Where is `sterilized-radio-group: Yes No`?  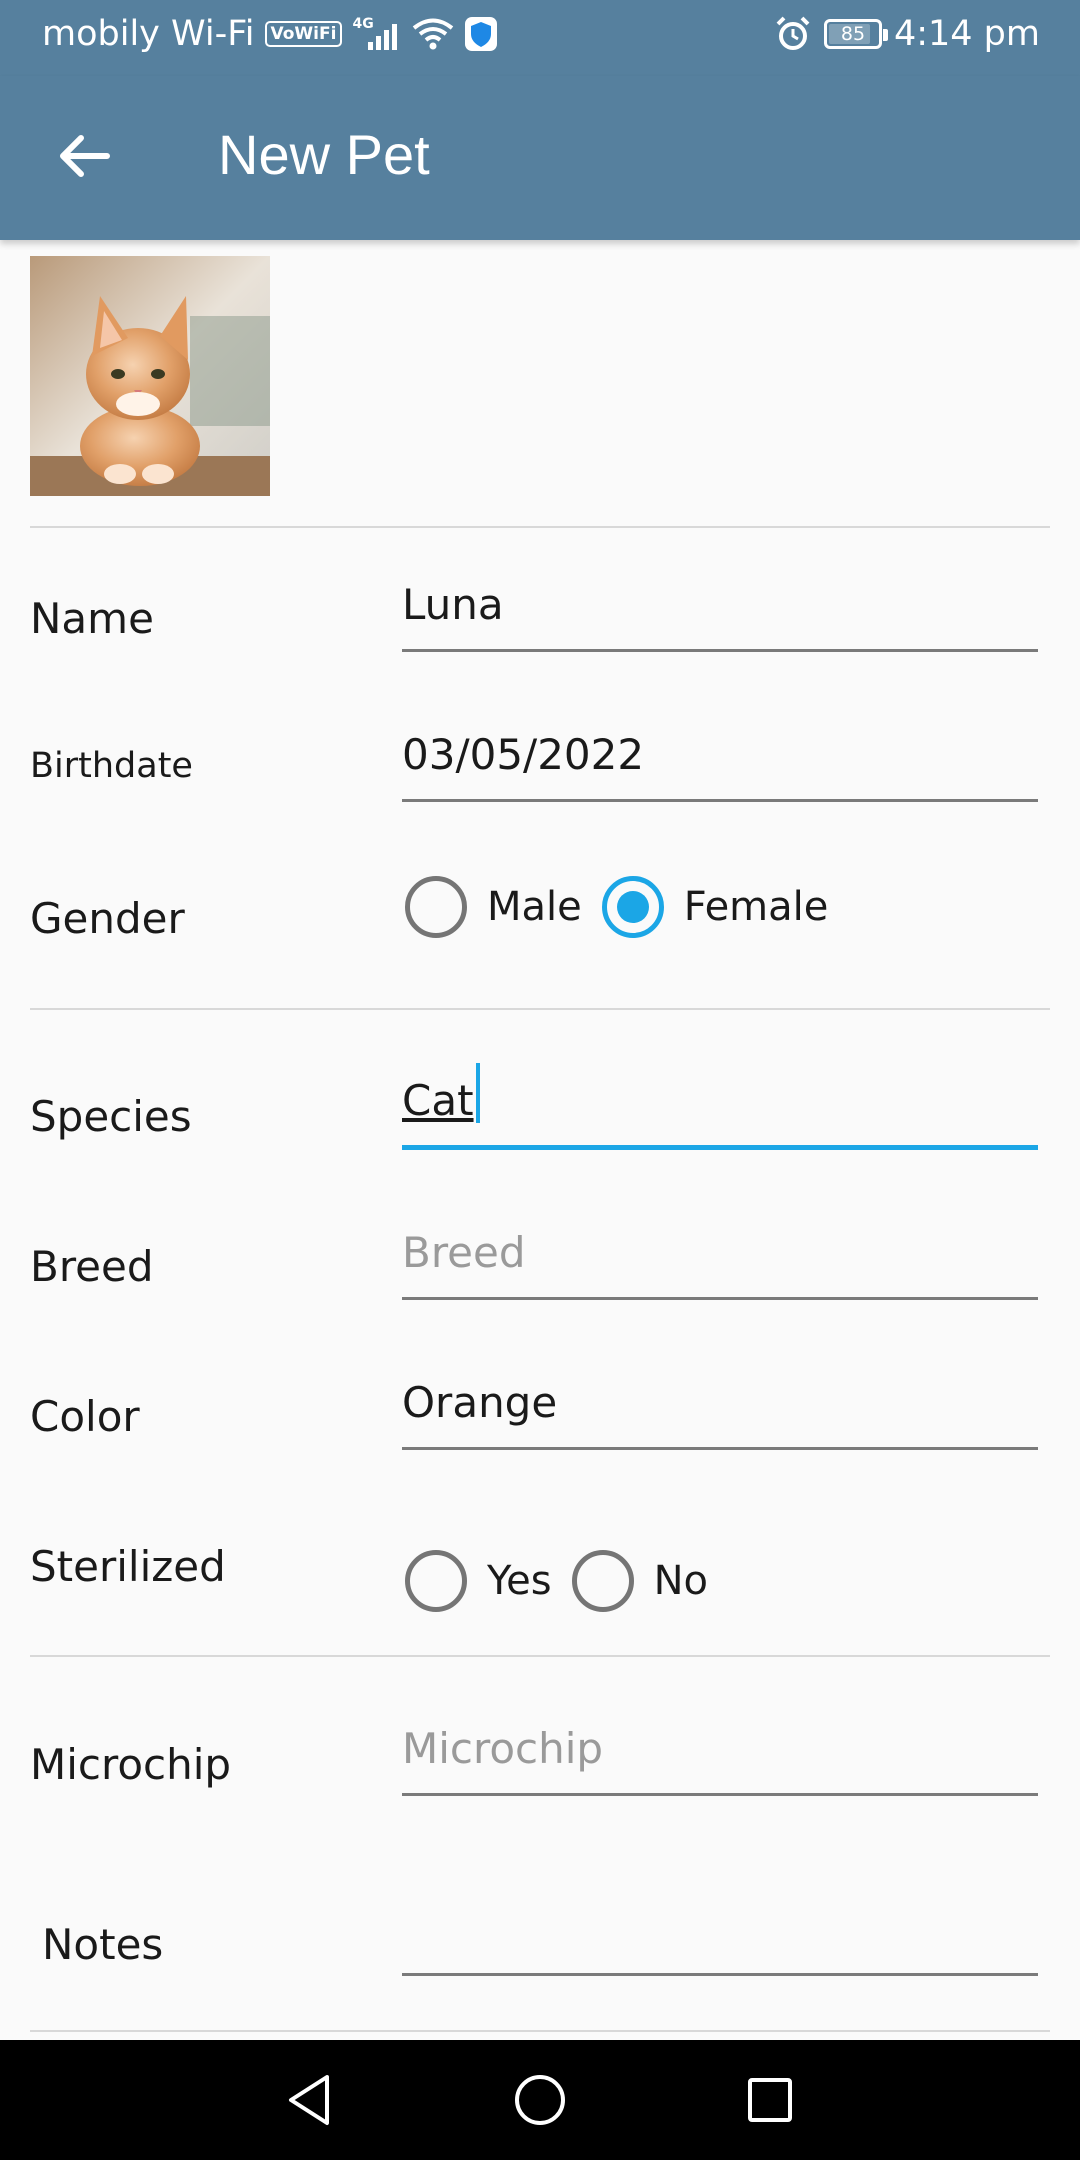
sterilized-radio-group: Yes No is located at coordinates (566, 1581).